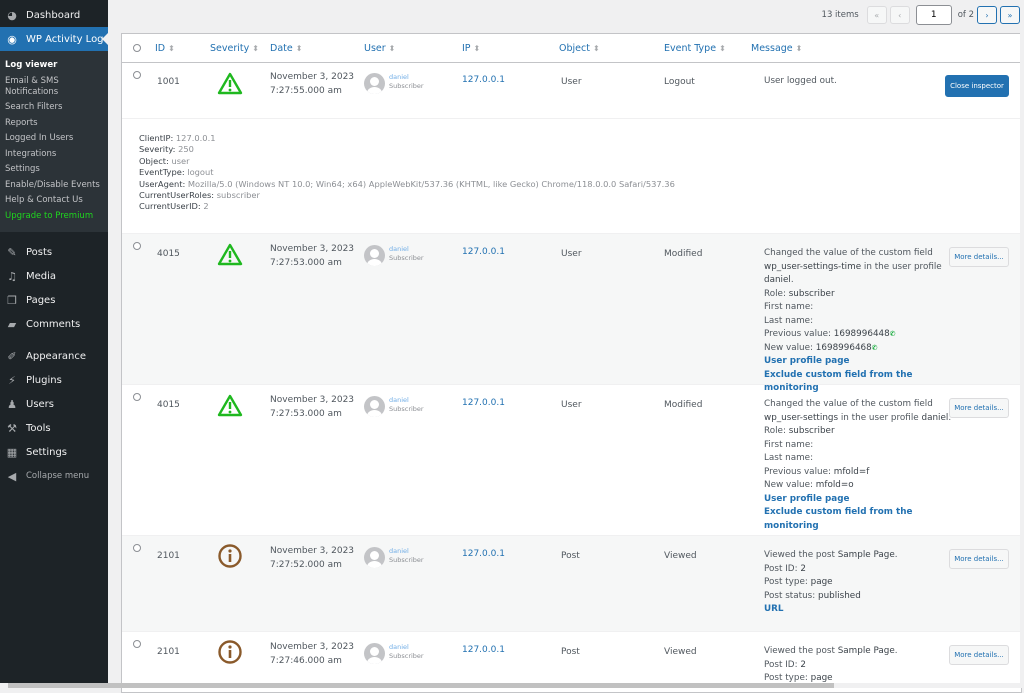 This screenshot has height=693, width=1024. What do you see at coordinates (54, 428) in the screenshot?
I see `menu-tools: ⚒ Tools` at bounding box center [54, 428].